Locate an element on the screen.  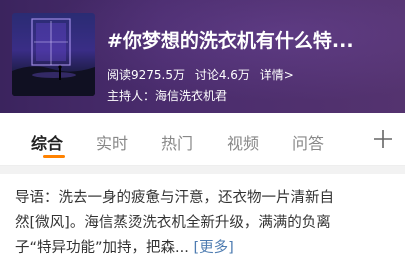
section-divider is located at coordinates (202, 170).